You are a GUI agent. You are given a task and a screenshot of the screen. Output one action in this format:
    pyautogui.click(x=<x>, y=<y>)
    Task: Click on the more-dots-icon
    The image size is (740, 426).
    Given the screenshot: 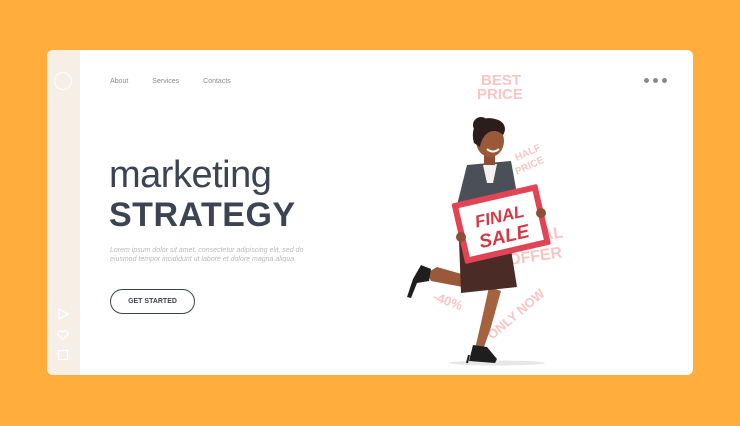 What is the action you would take?
    pyautogui.click(x=655, y=80)
    